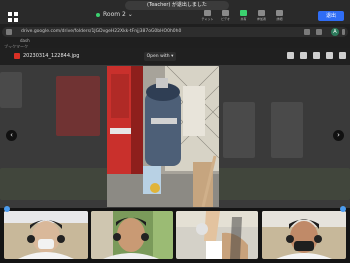 The height and width of the screenshot is (263, 350). I want to click on leave-notification: (Teacher) が退出しました, so click(177, 5).